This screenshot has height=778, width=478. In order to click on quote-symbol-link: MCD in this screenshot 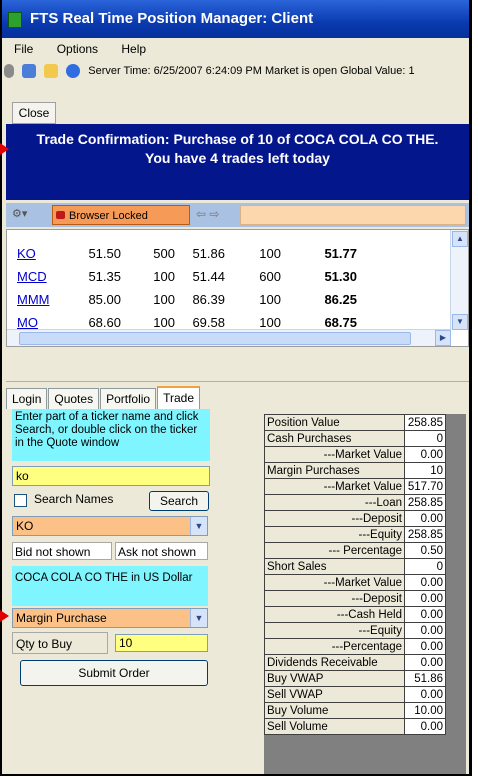, I will do `click(37, 276)`.